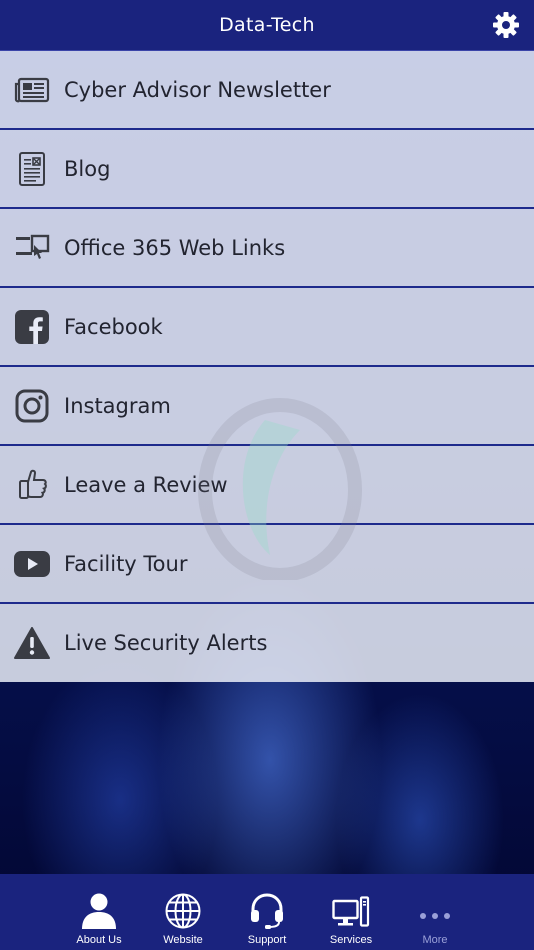  What do you see at coordinates (32, 90) in the screenshot?
I see `newspaper-icon` at bounding box center [32, 90].